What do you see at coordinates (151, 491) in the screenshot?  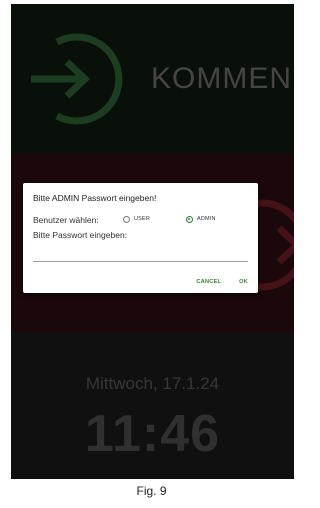 I see `figure-caption: Fig. 9` at bounding box center [151, 491].